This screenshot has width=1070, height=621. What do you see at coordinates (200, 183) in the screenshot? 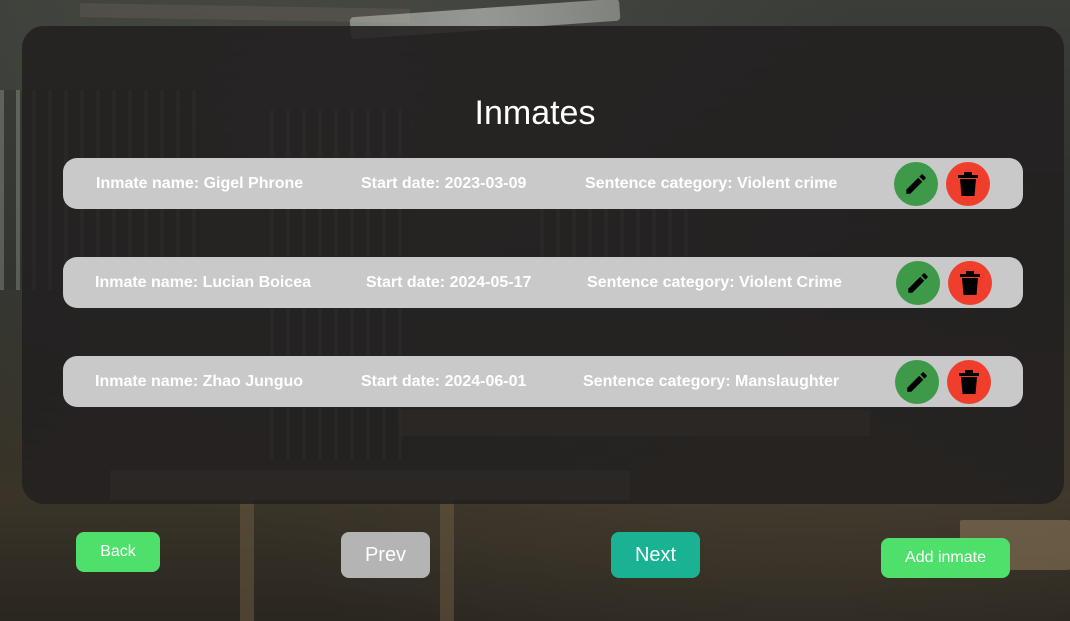
I see `inmate-name: Inmate name: Gigel Phrone` at bounding box center [200, 183].